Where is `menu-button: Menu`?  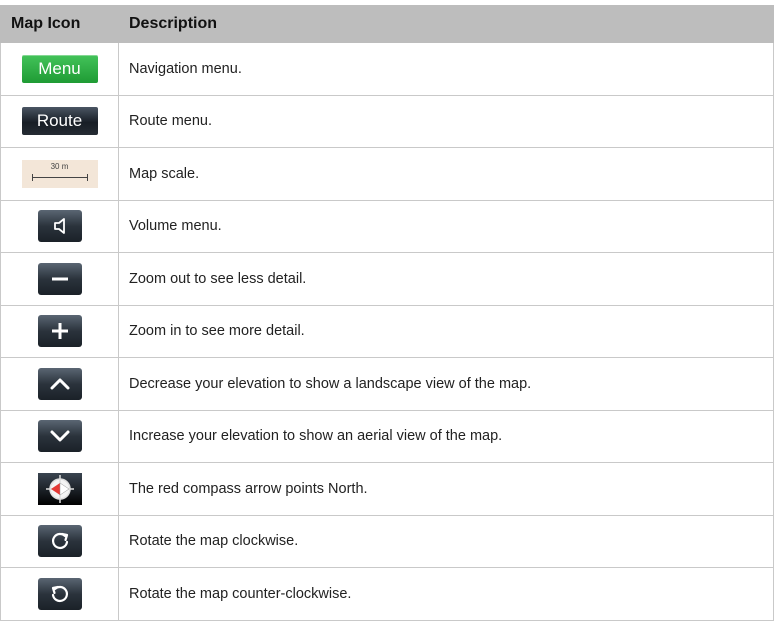 menu-button: Menu is located at coordinates (59, 68).